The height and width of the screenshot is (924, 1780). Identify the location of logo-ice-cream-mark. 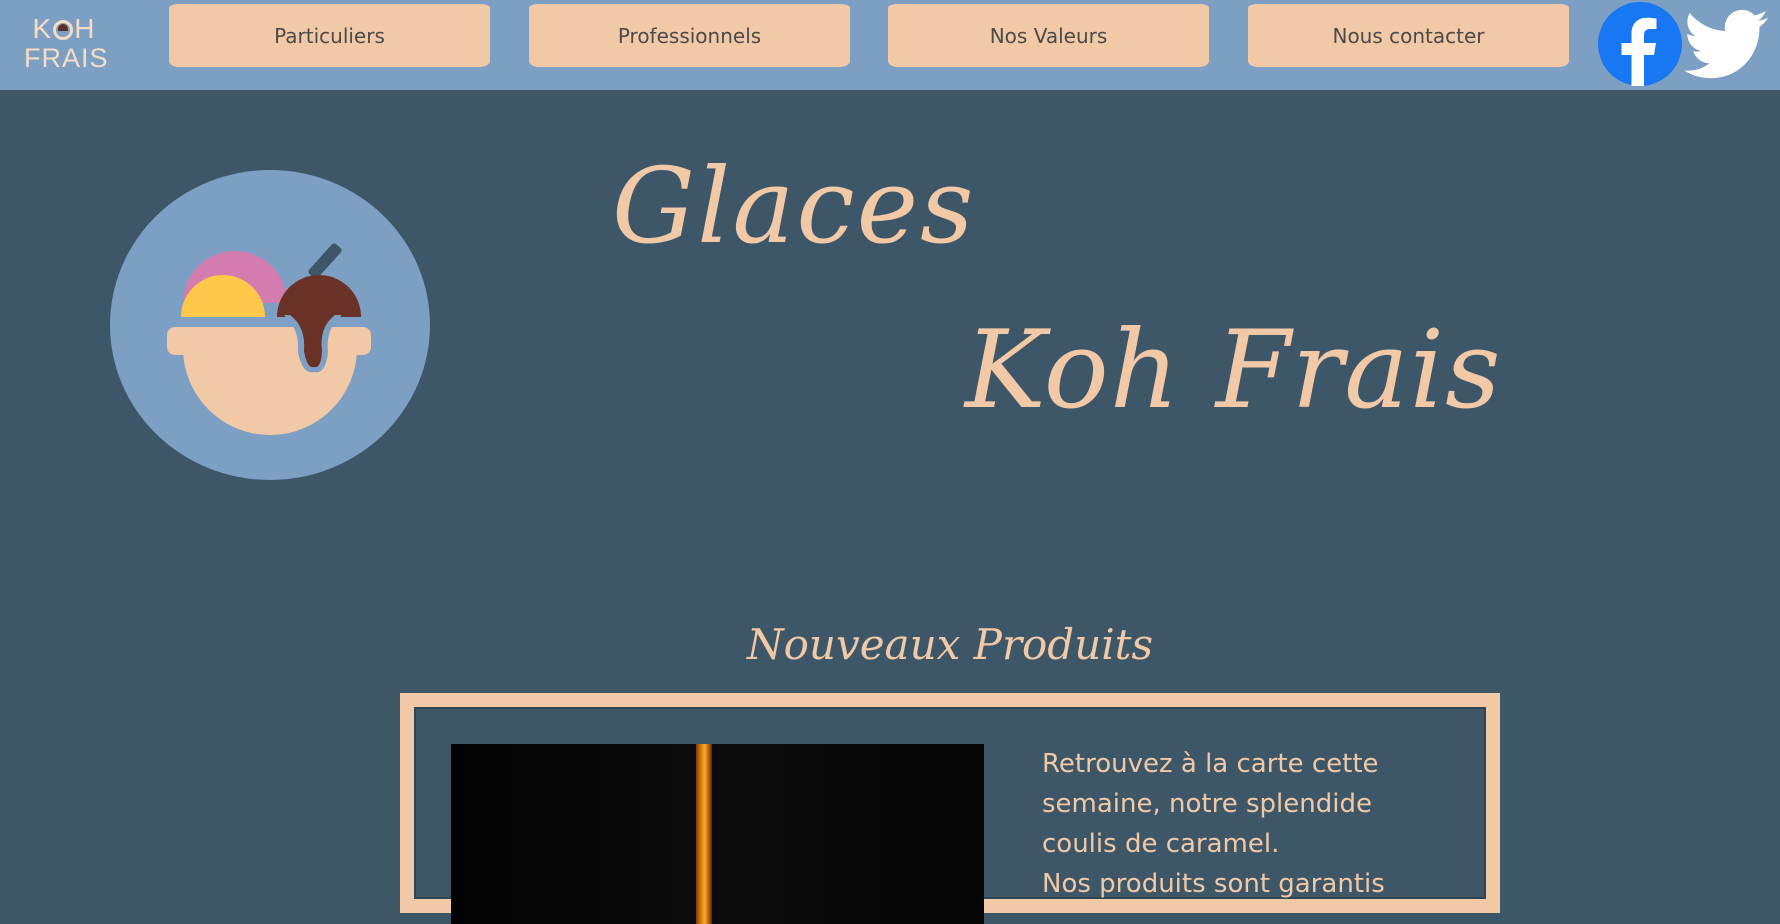
(63, 30).